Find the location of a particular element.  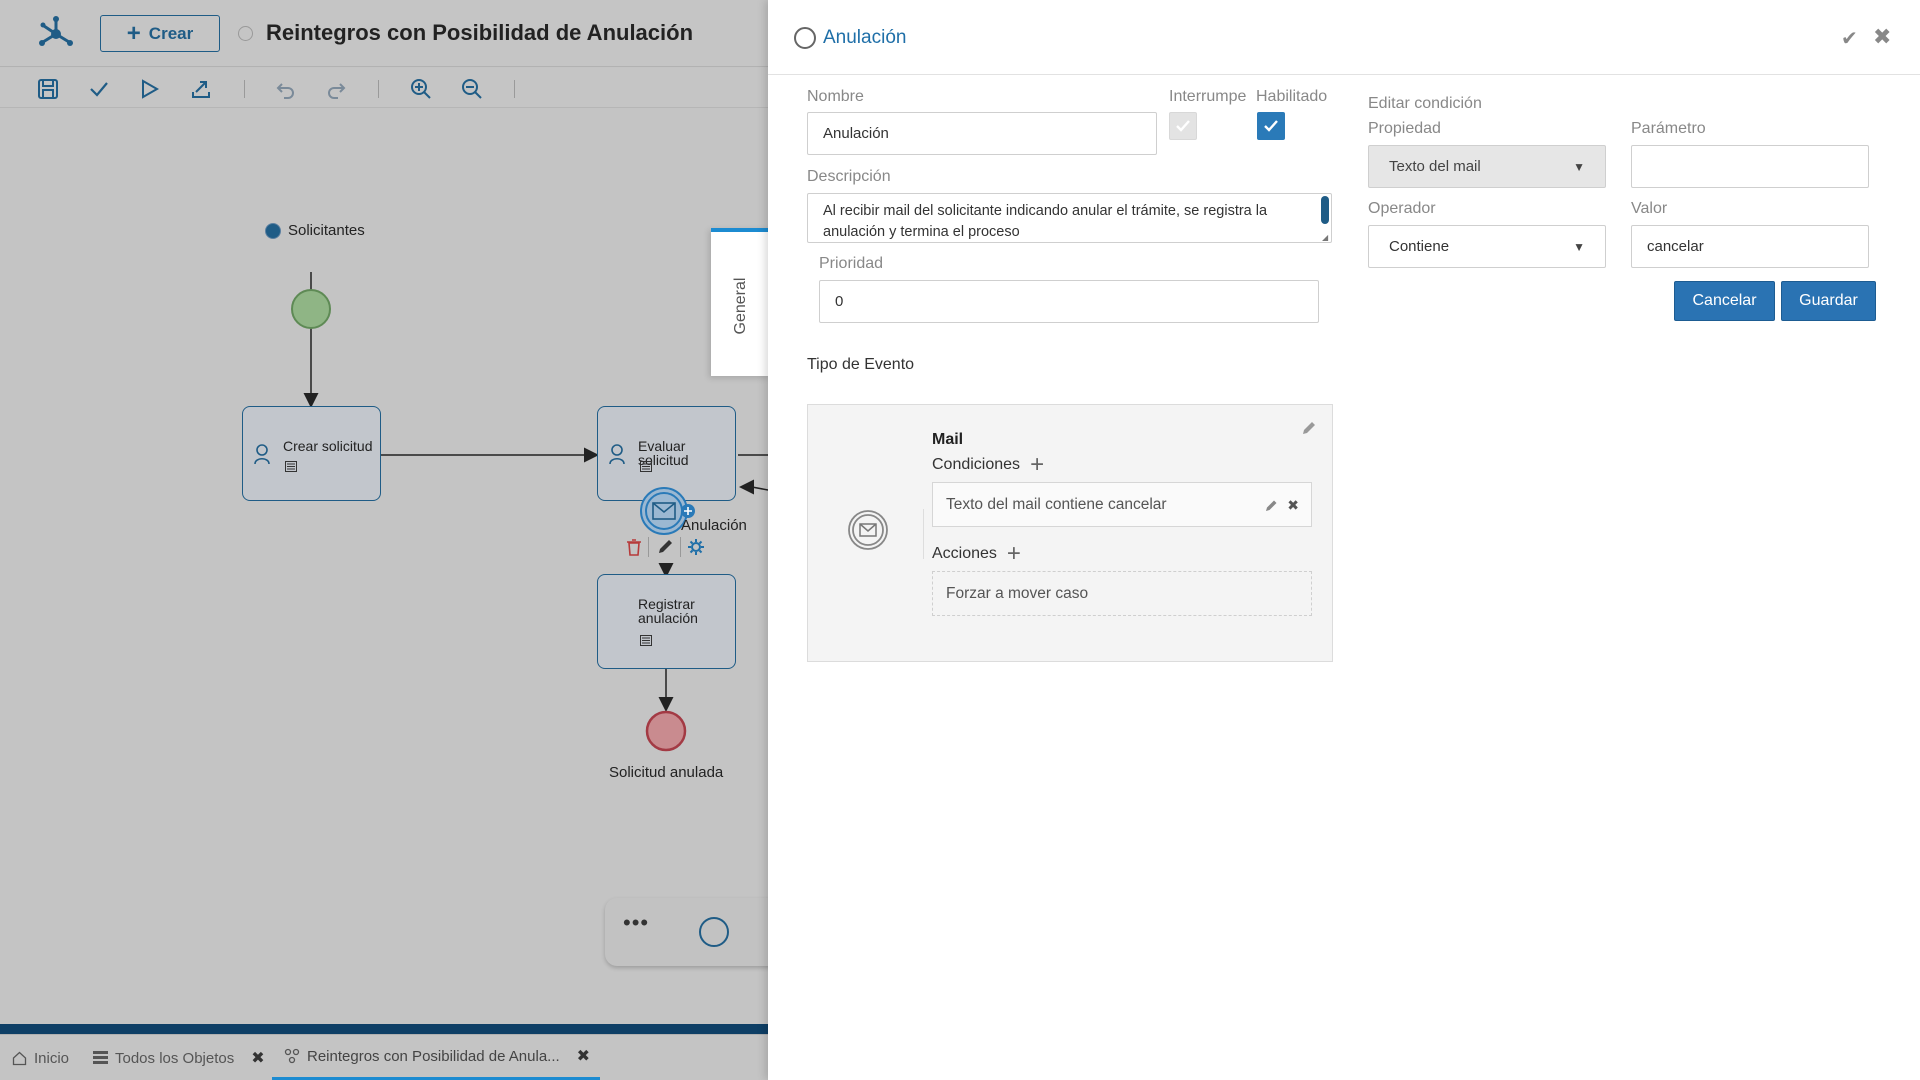

cancel-button: Cancelar is located at coordinates (1724, 301).